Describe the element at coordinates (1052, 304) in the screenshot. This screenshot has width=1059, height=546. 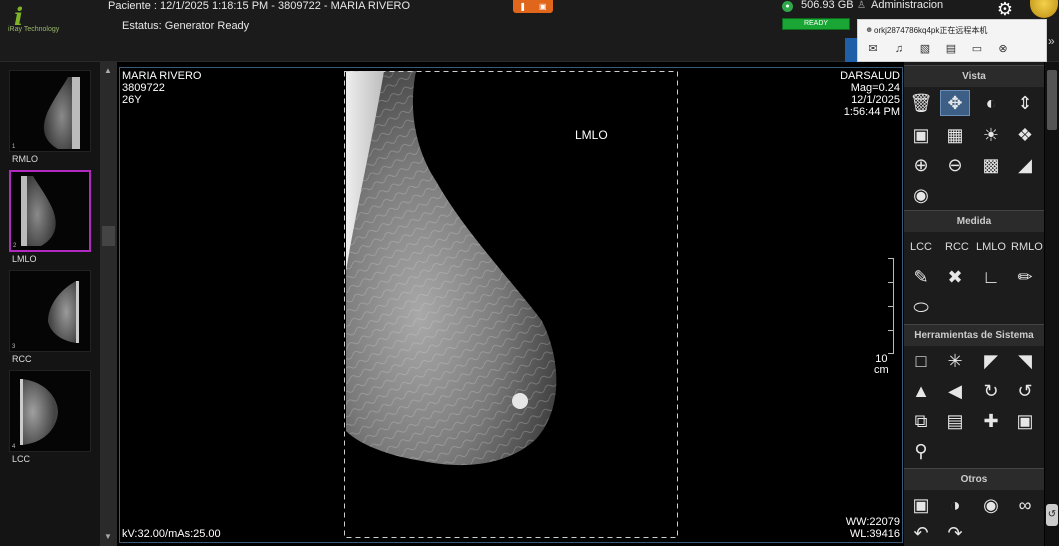
I see `tool-scrollbar: ↺` at that location.